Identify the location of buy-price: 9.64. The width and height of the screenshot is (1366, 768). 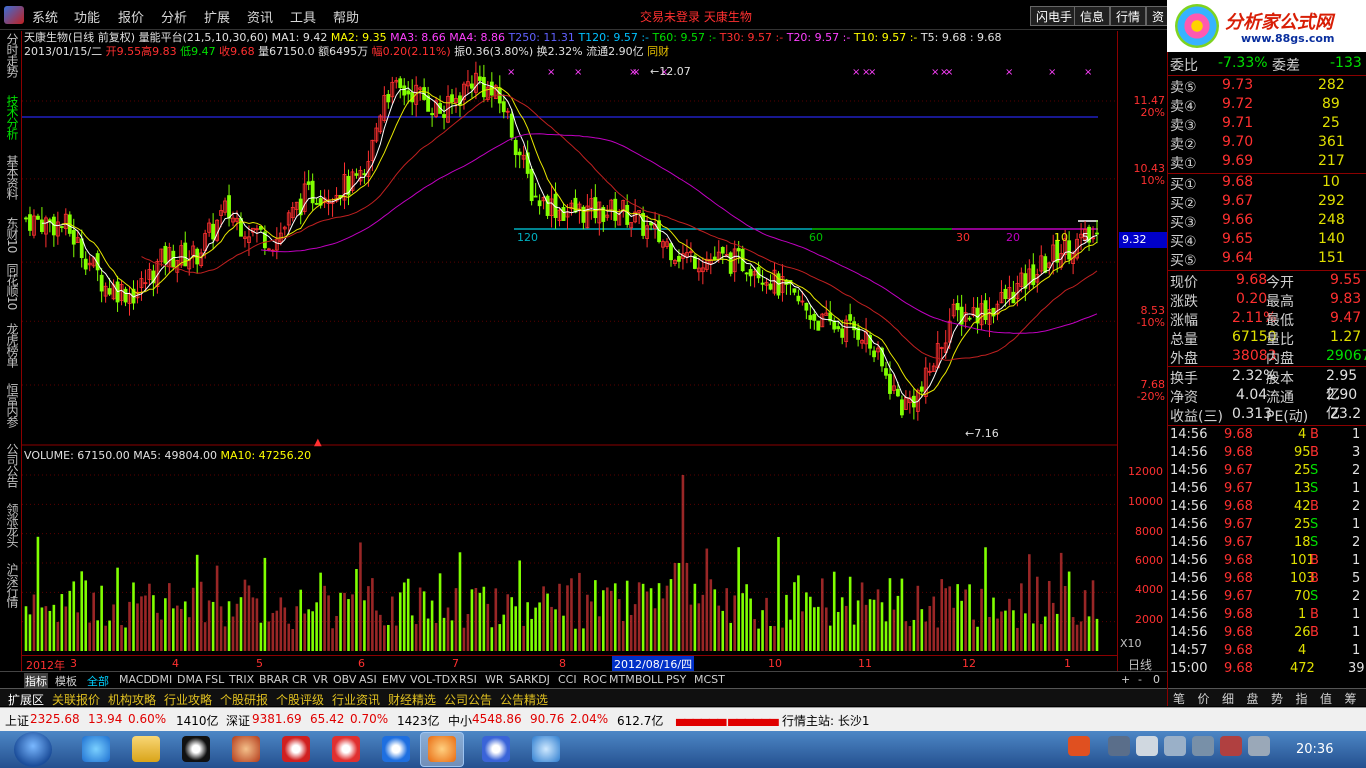
(1237, 258).